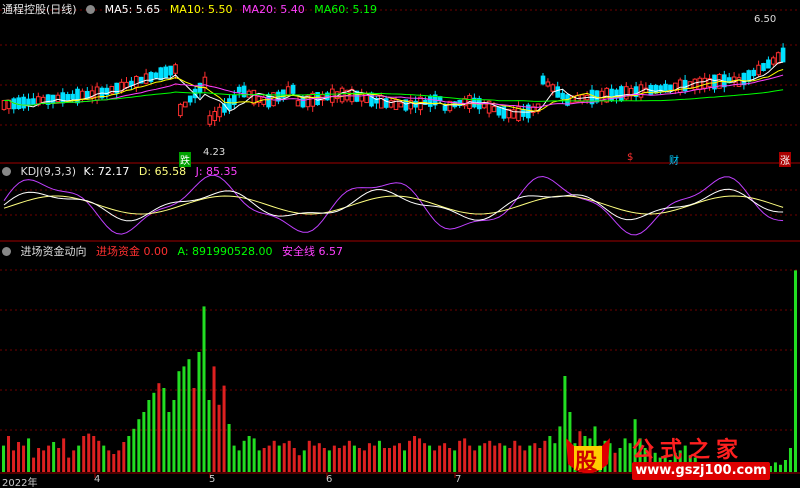  What do you see at coordinates (6, 251) in the screenshot?
I see `fund-settings-icon` at bounding box center [6, 251].